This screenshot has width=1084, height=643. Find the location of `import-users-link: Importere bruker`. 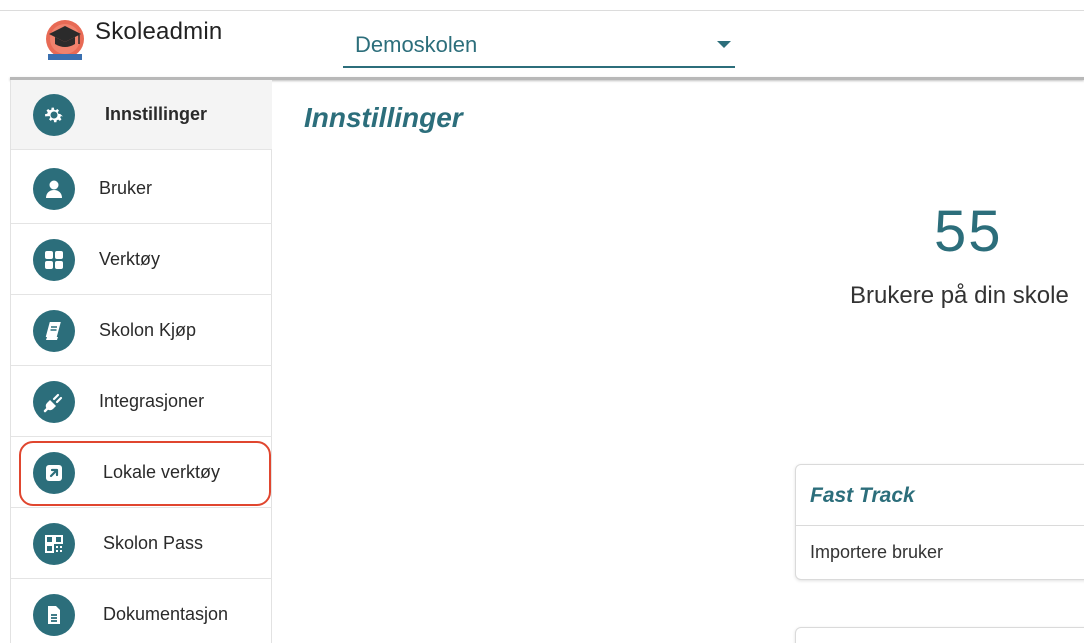

import-users-link: Importere bruker is located at coordinates (876, 552).